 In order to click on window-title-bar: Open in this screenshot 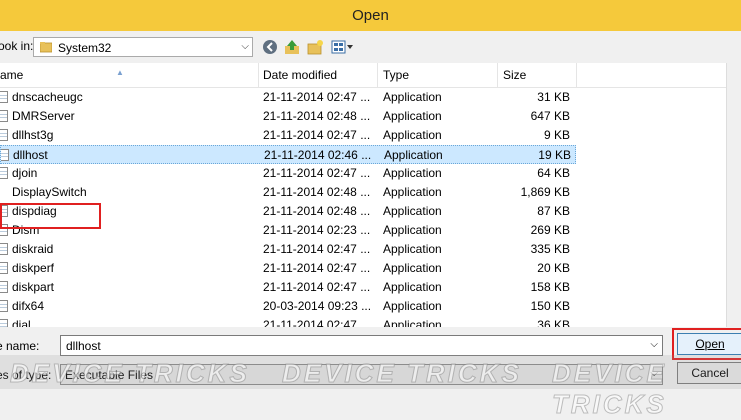, I will do `click(370, 15)`.